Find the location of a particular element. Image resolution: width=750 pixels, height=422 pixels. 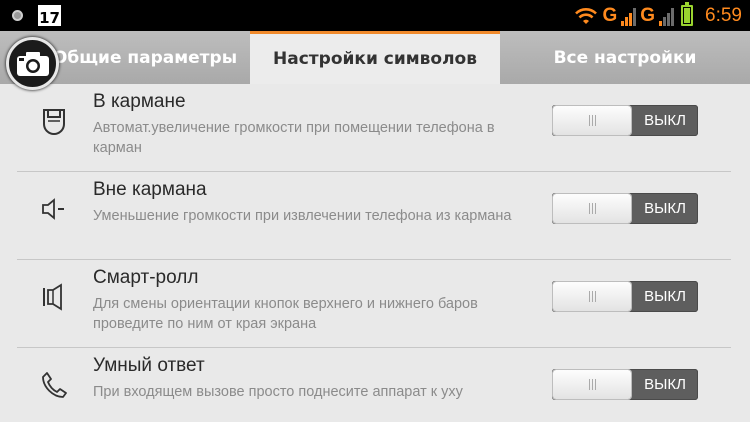

out-of-pocket-toggle: ВЫКЛ is located at coordinates (625, 208).